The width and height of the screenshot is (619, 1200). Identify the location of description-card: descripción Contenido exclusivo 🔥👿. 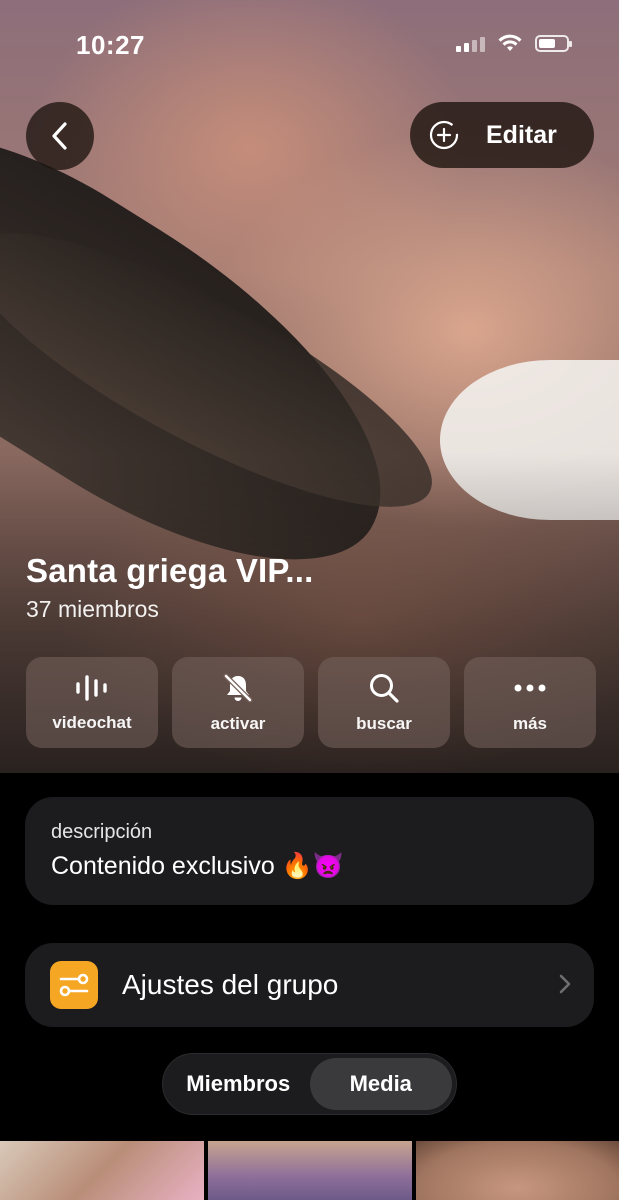
(309, 851).